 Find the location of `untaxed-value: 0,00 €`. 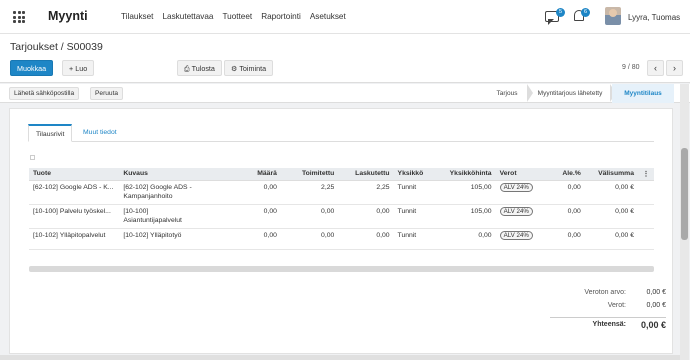

untaxed-value: 0,00 € is located at coordinates (656, 292).